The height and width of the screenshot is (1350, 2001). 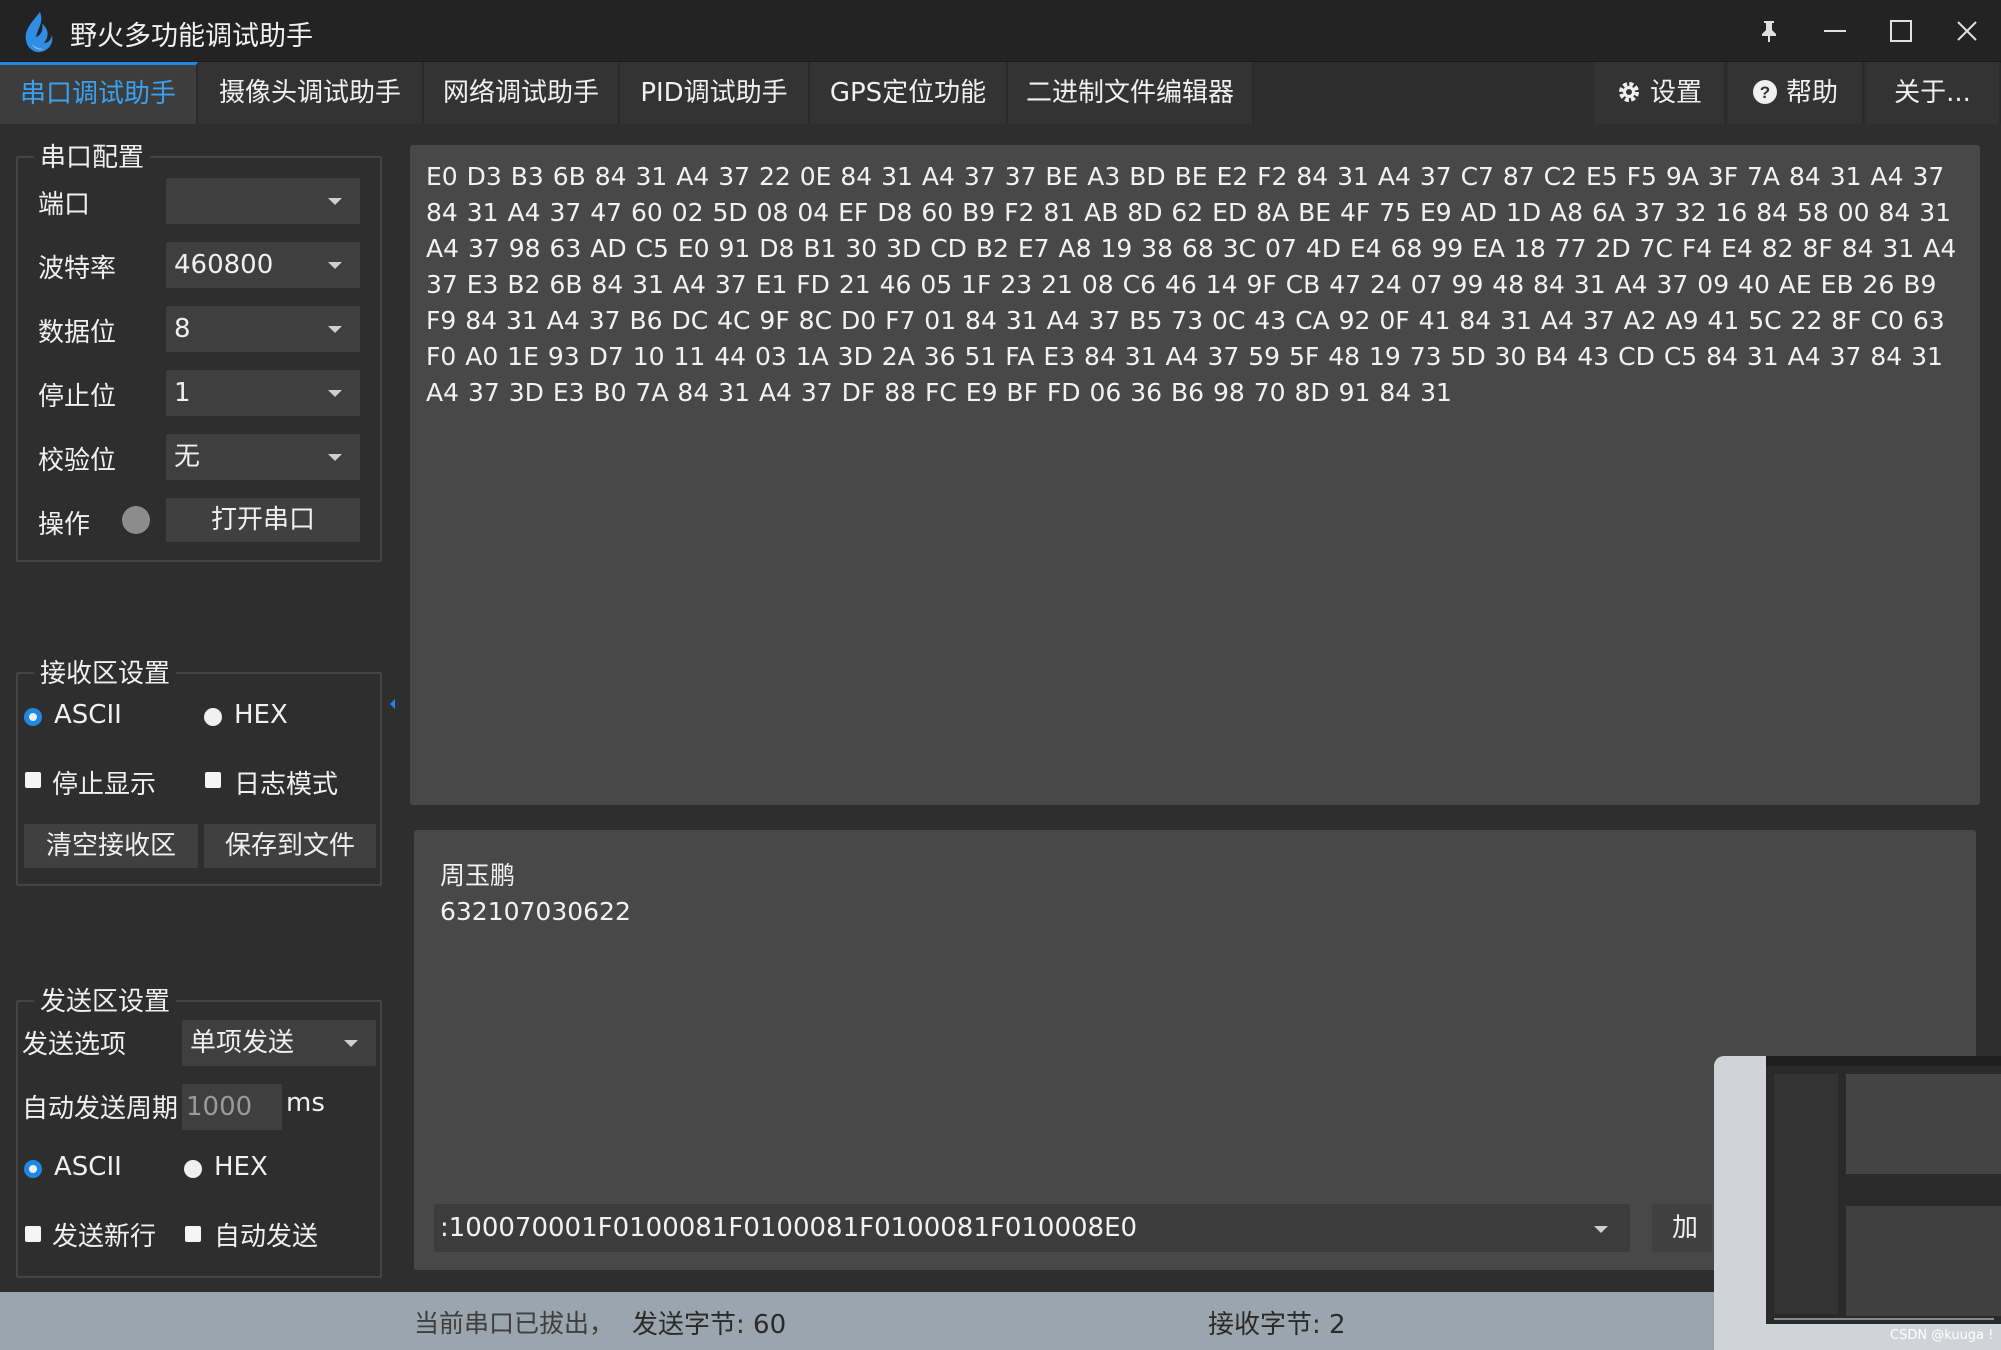 I want to click on pin-icon, so click(x=1769, y=31).